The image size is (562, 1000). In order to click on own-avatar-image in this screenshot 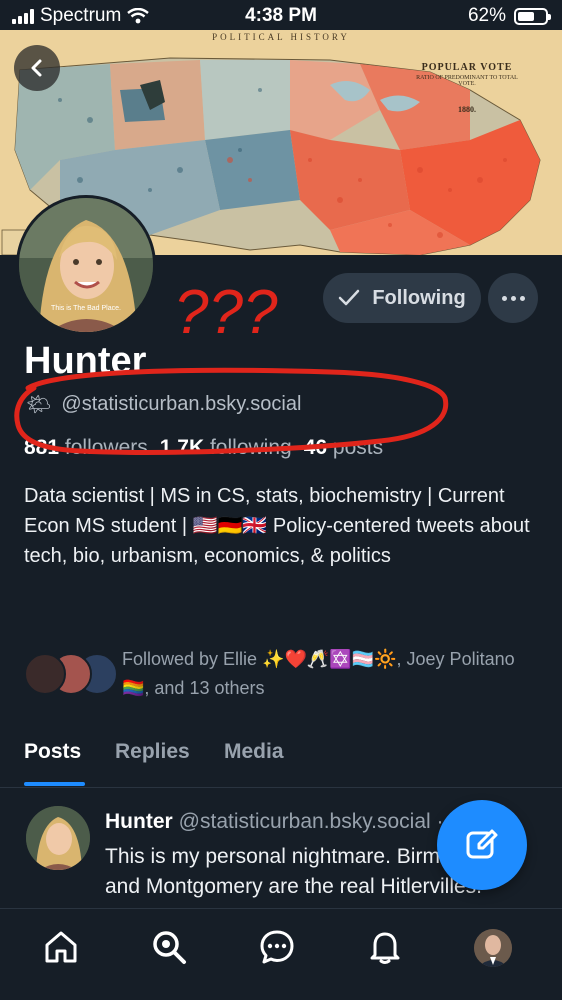, I will do `click(493, 948)`.